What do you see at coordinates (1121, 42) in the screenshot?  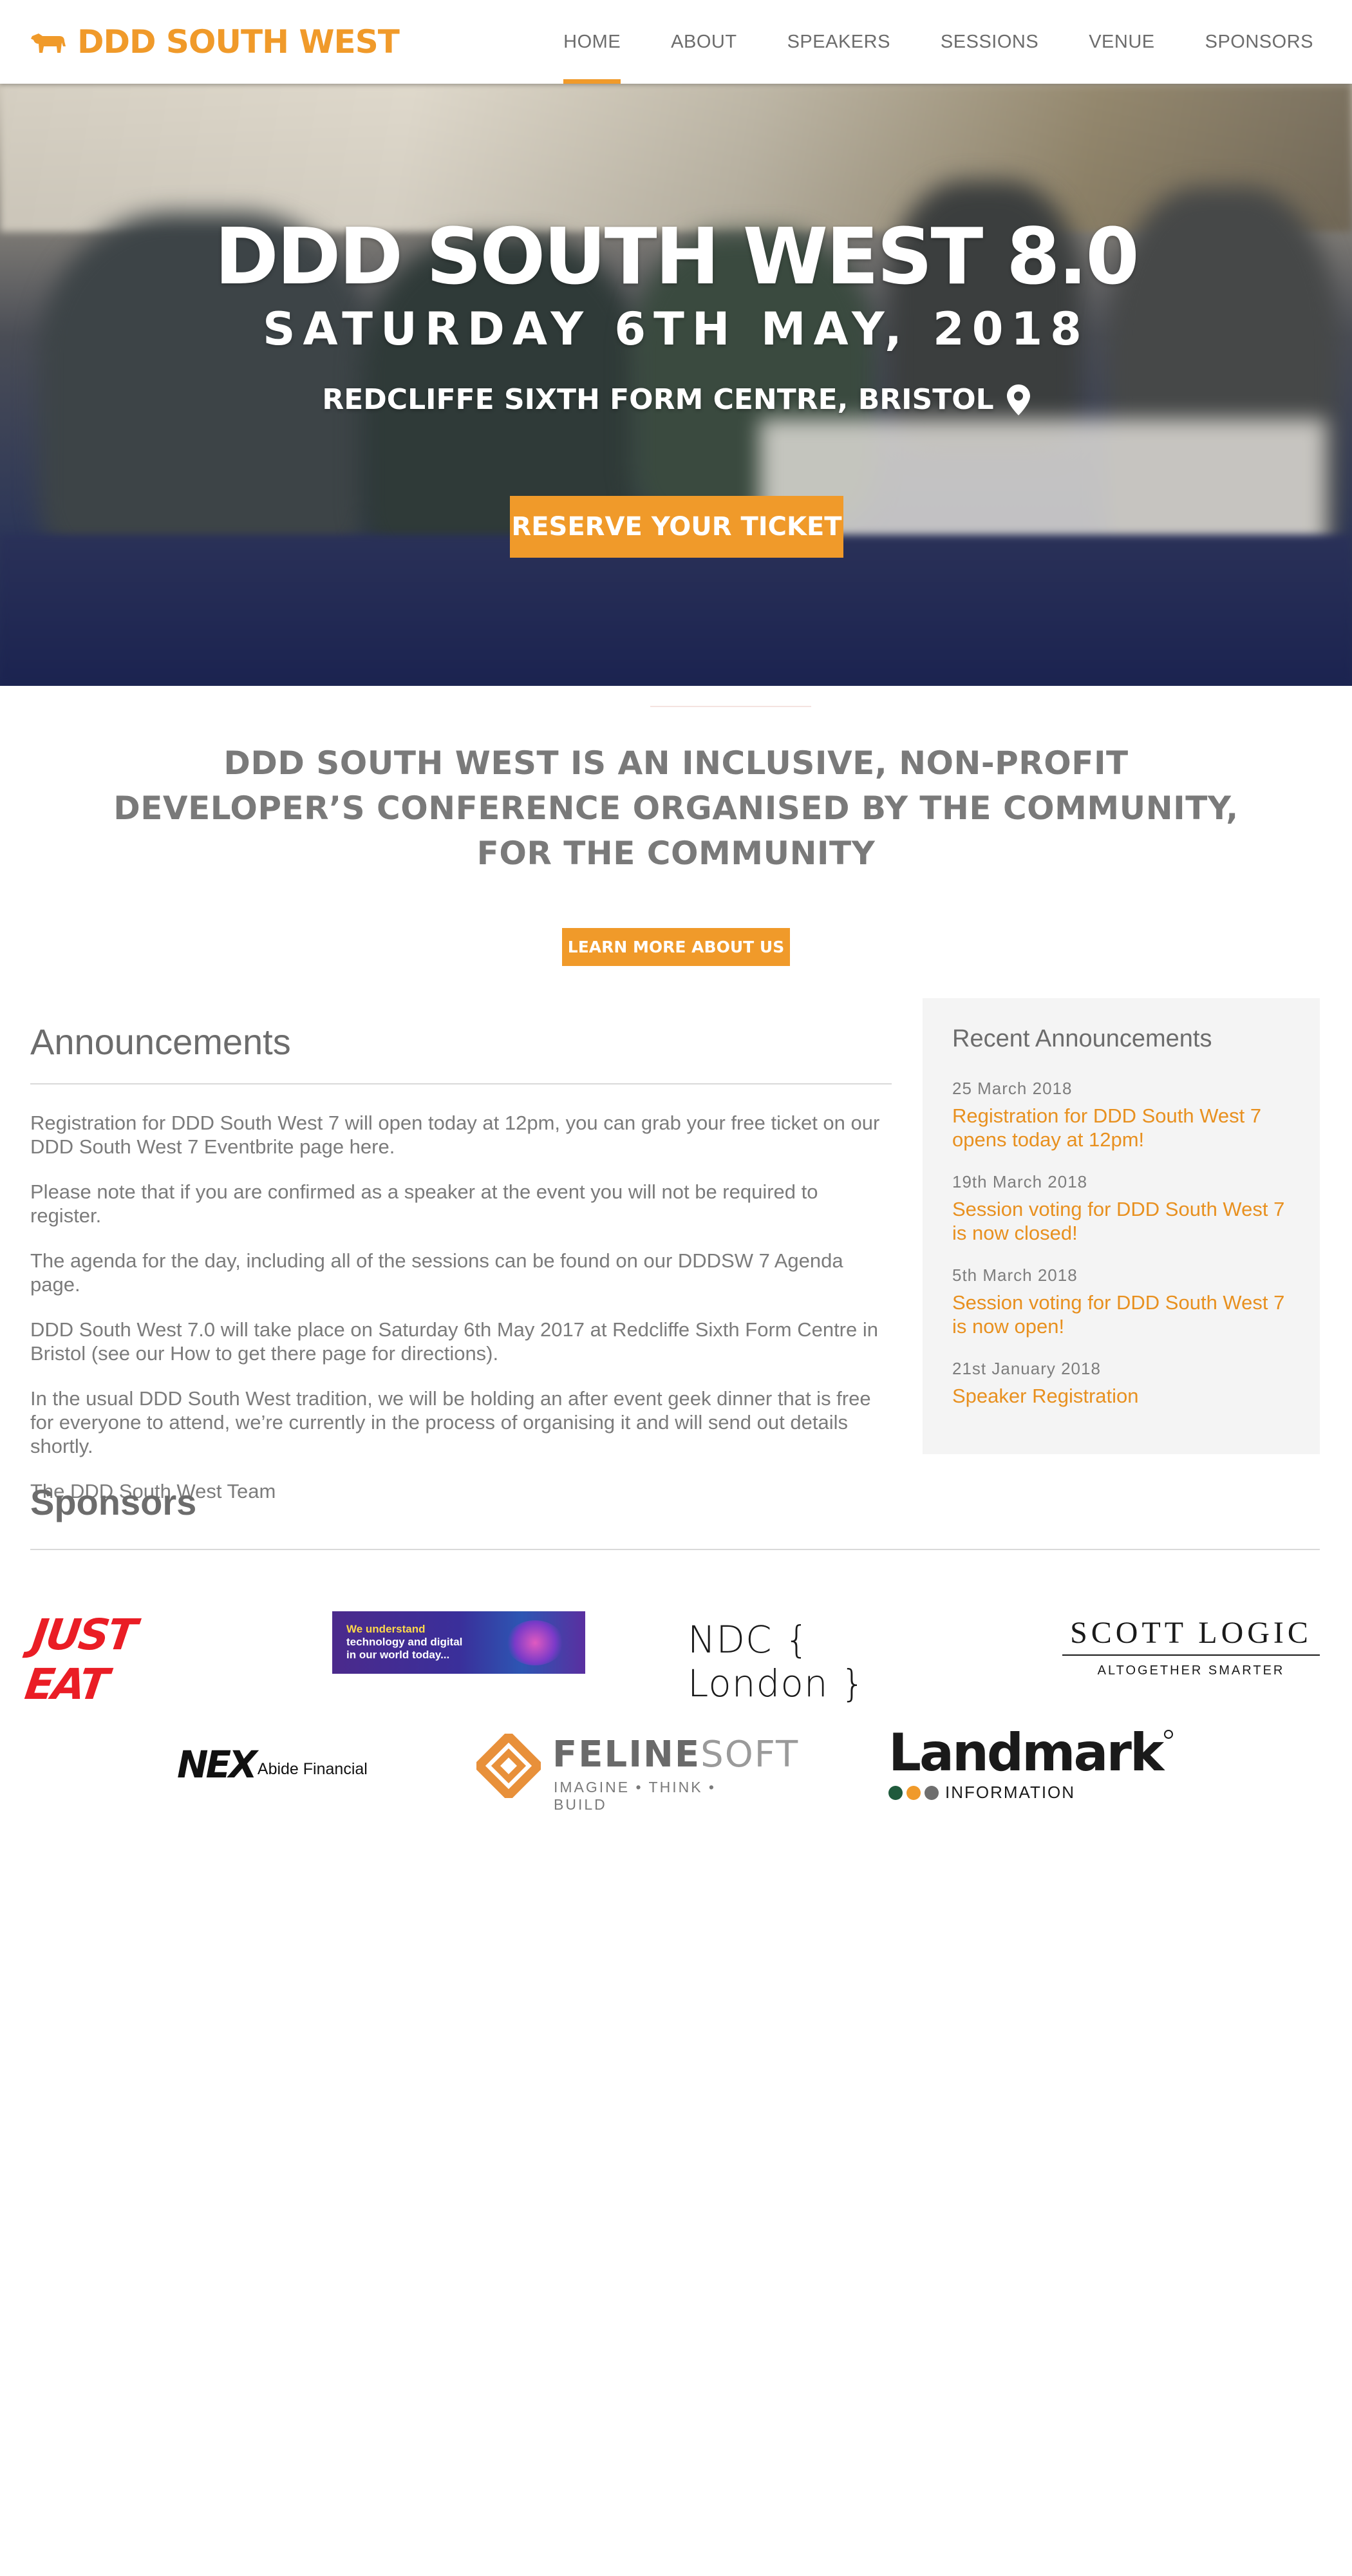 I see `nav-venue: VENUE` at bounding box center [1121, 42].